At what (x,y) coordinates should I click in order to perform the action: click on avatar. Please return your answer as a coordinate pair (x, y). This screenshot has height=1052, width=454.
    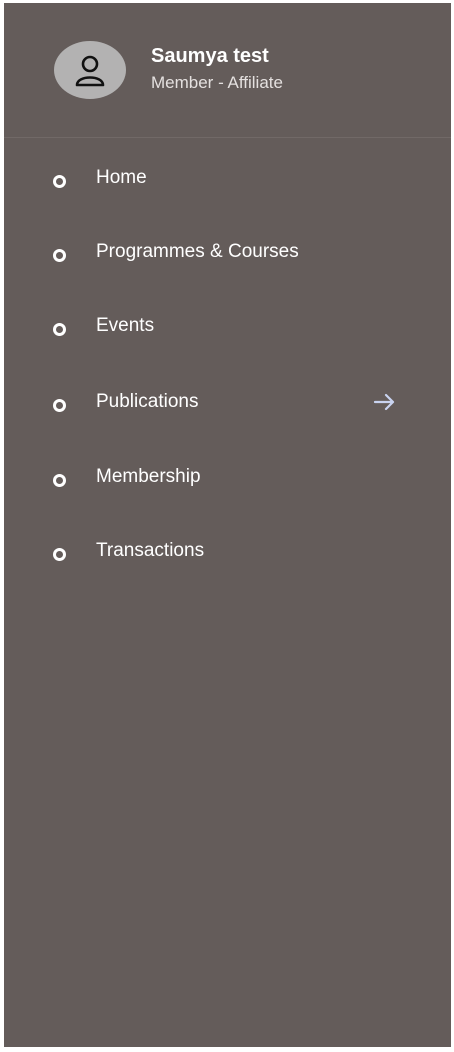
    Looking at the image, I should click on (90, 70).